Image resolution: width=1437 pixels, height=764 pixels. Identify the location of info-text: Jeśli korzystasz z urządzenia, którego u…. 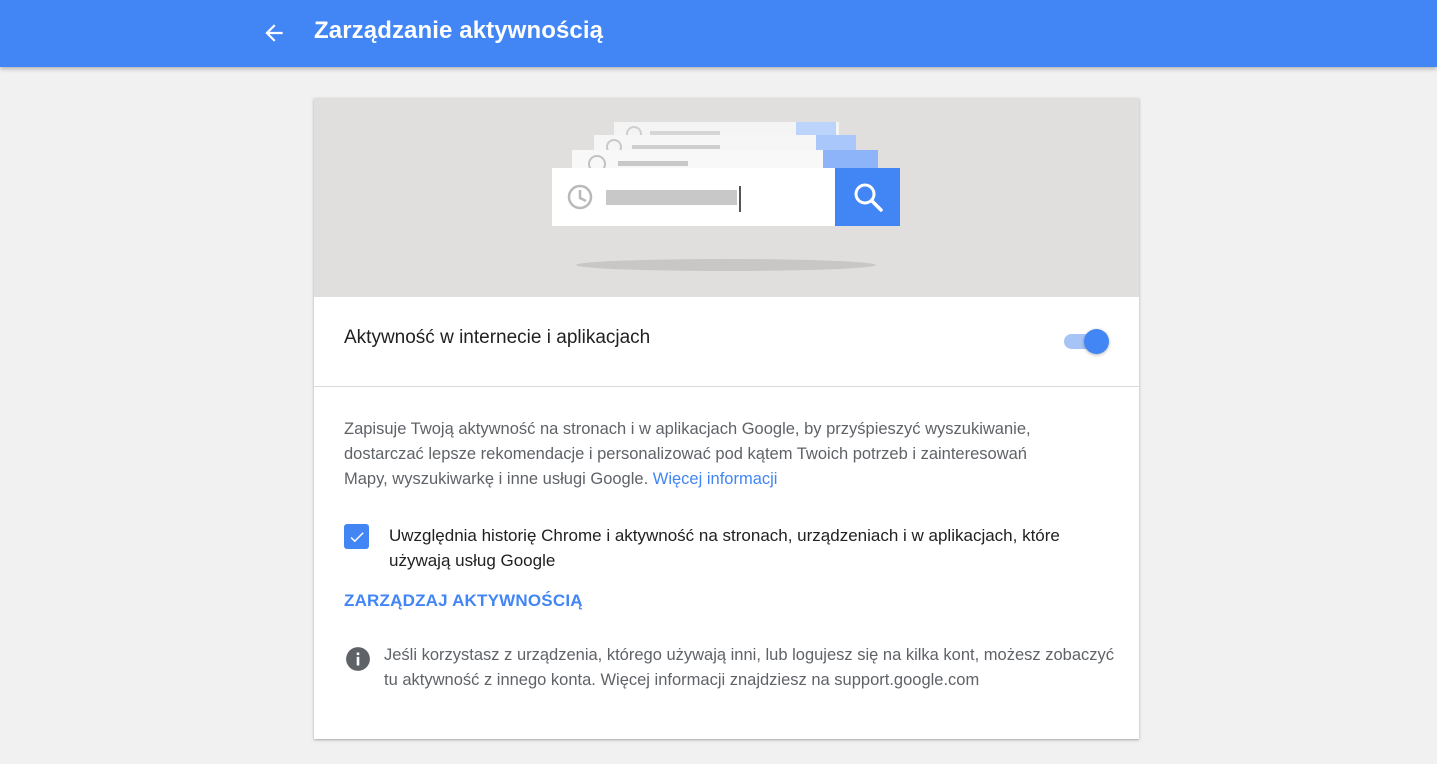
(749, 667).